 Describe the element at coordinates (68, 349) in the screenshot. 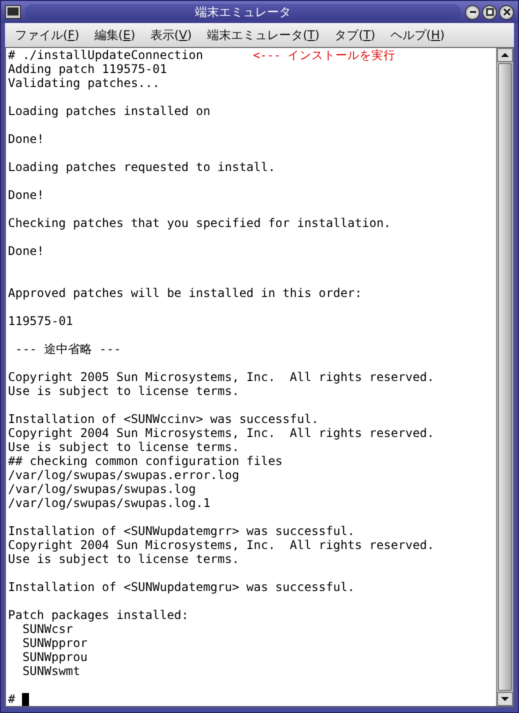

I see `terminal-line: --- 途中省略 ---` at that location.